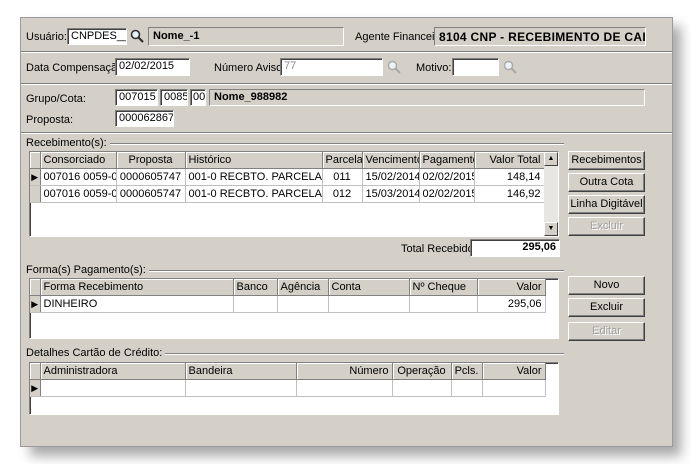 Image resolution: width=691 pixels, height=464 pixels. I want to click on grupo-input: 007015, so click(136, 97).